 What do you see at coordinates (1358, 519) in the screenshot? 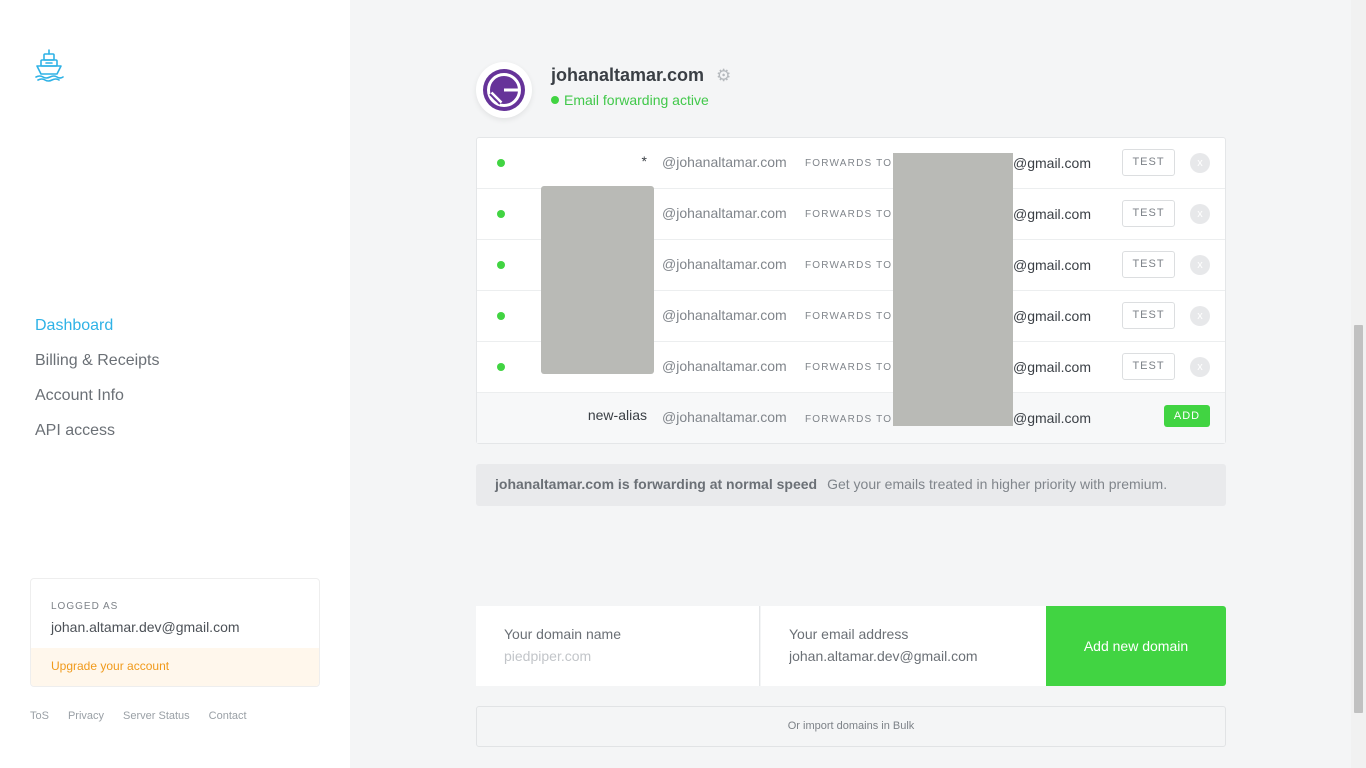
I see `scrollbar-thumb` at bounding box center [1358, 519].